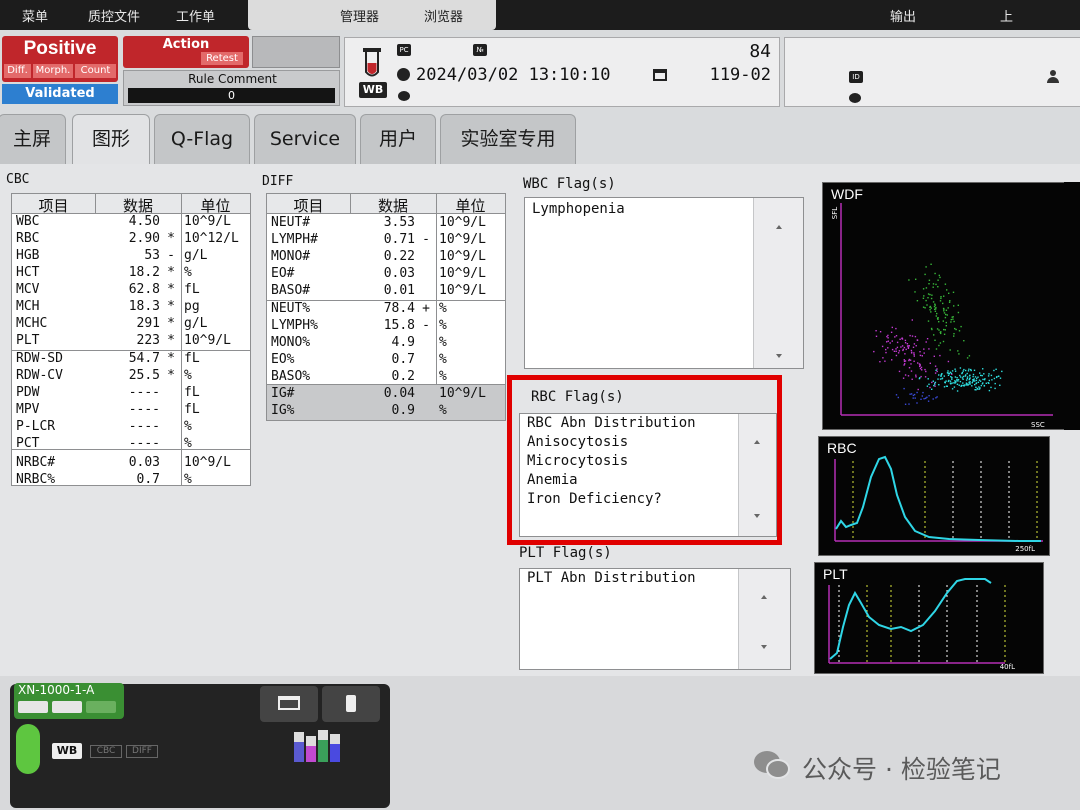 Image resolution: width=1080 pixels, height=810 pixels. What do you see at coordinates (317, 746) in the screenshot?
I see `reagent-level-icon` at bounding box center [317, 746].